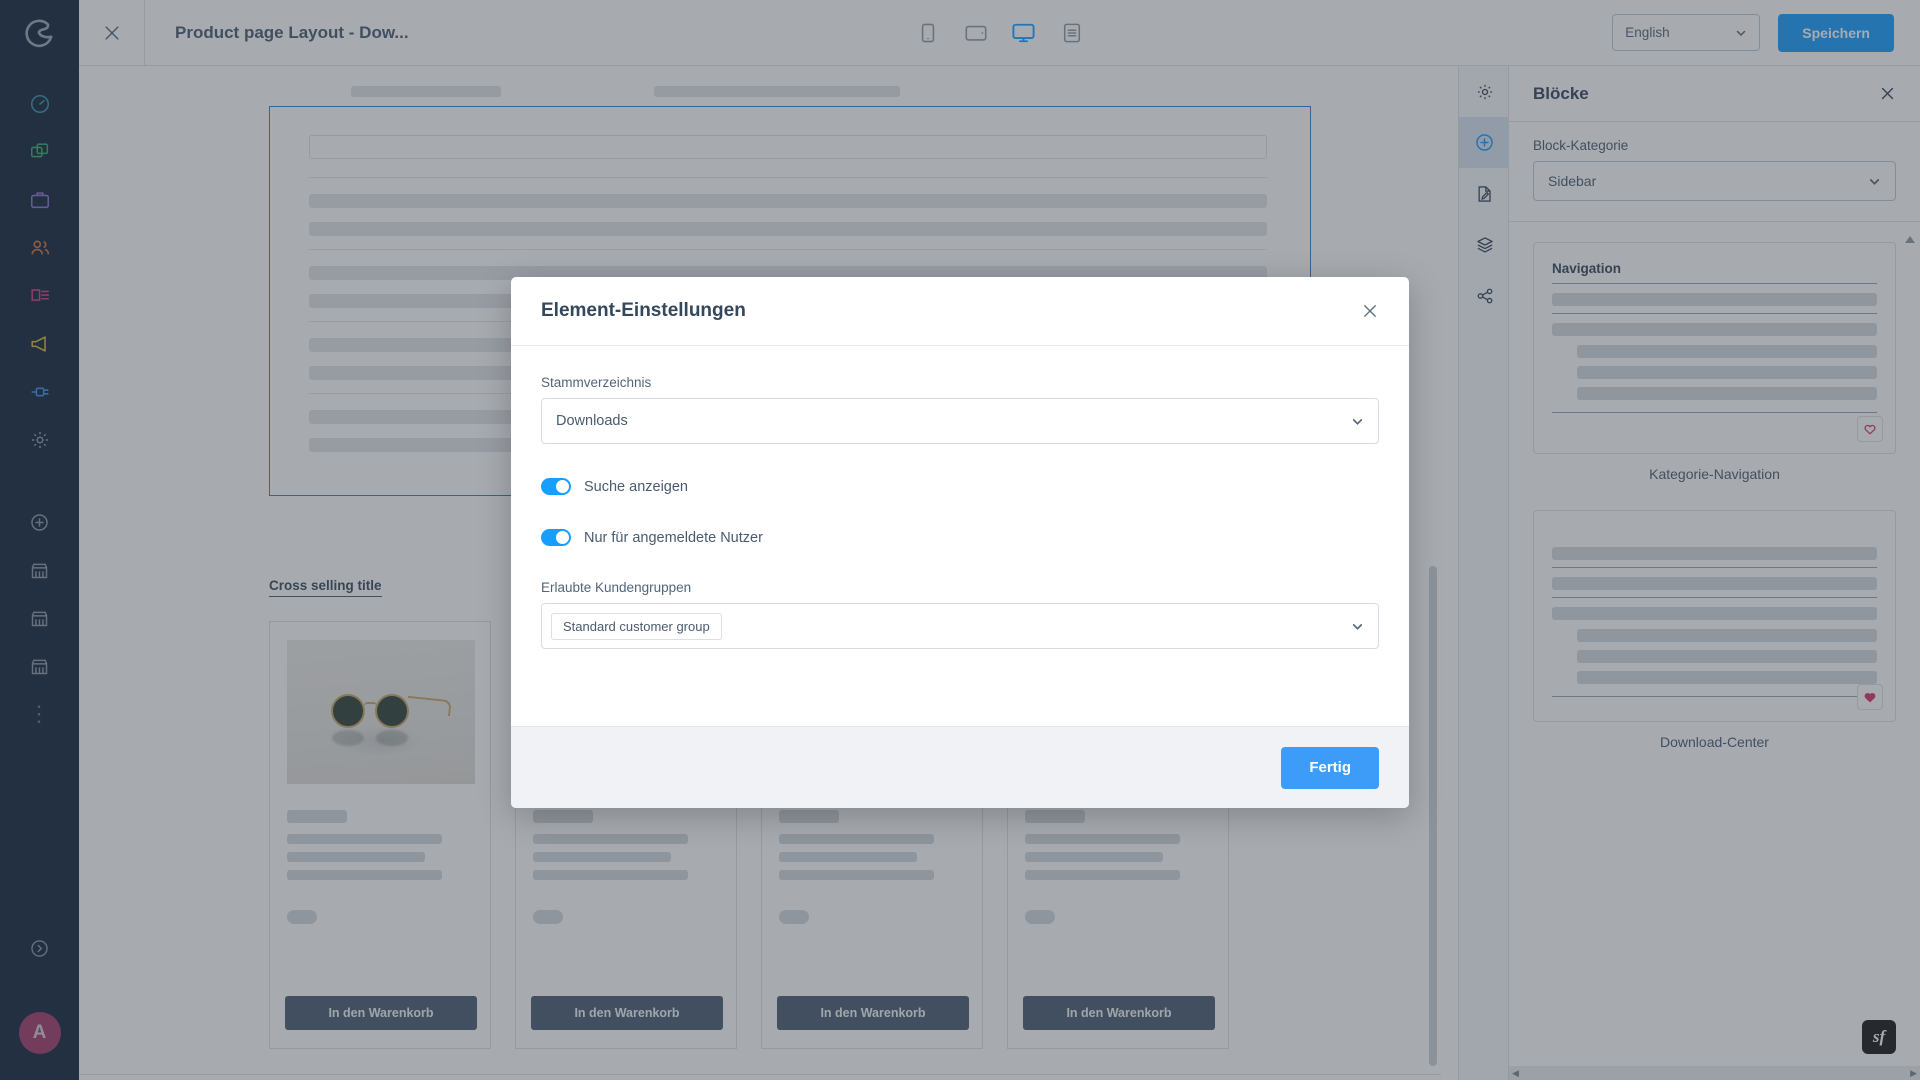 This screenshot has height=1080, width=1920. What do you see at coordinates (960, 486) in the screenshot?
I see `show-search-row: Suche anzeigen` at bounding box center [960, 486].